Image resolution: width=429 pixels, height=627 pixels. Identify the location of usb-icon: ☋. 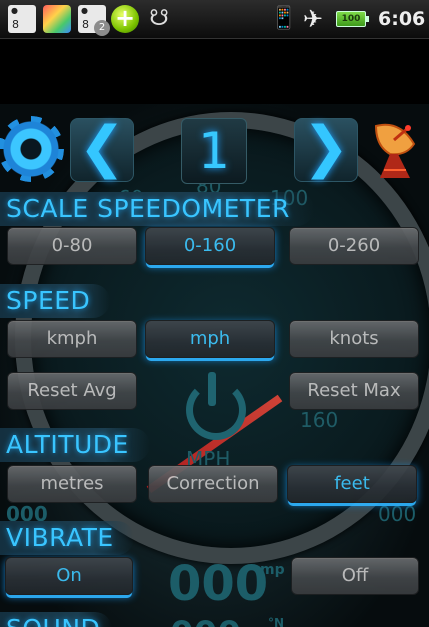
(159, 18).